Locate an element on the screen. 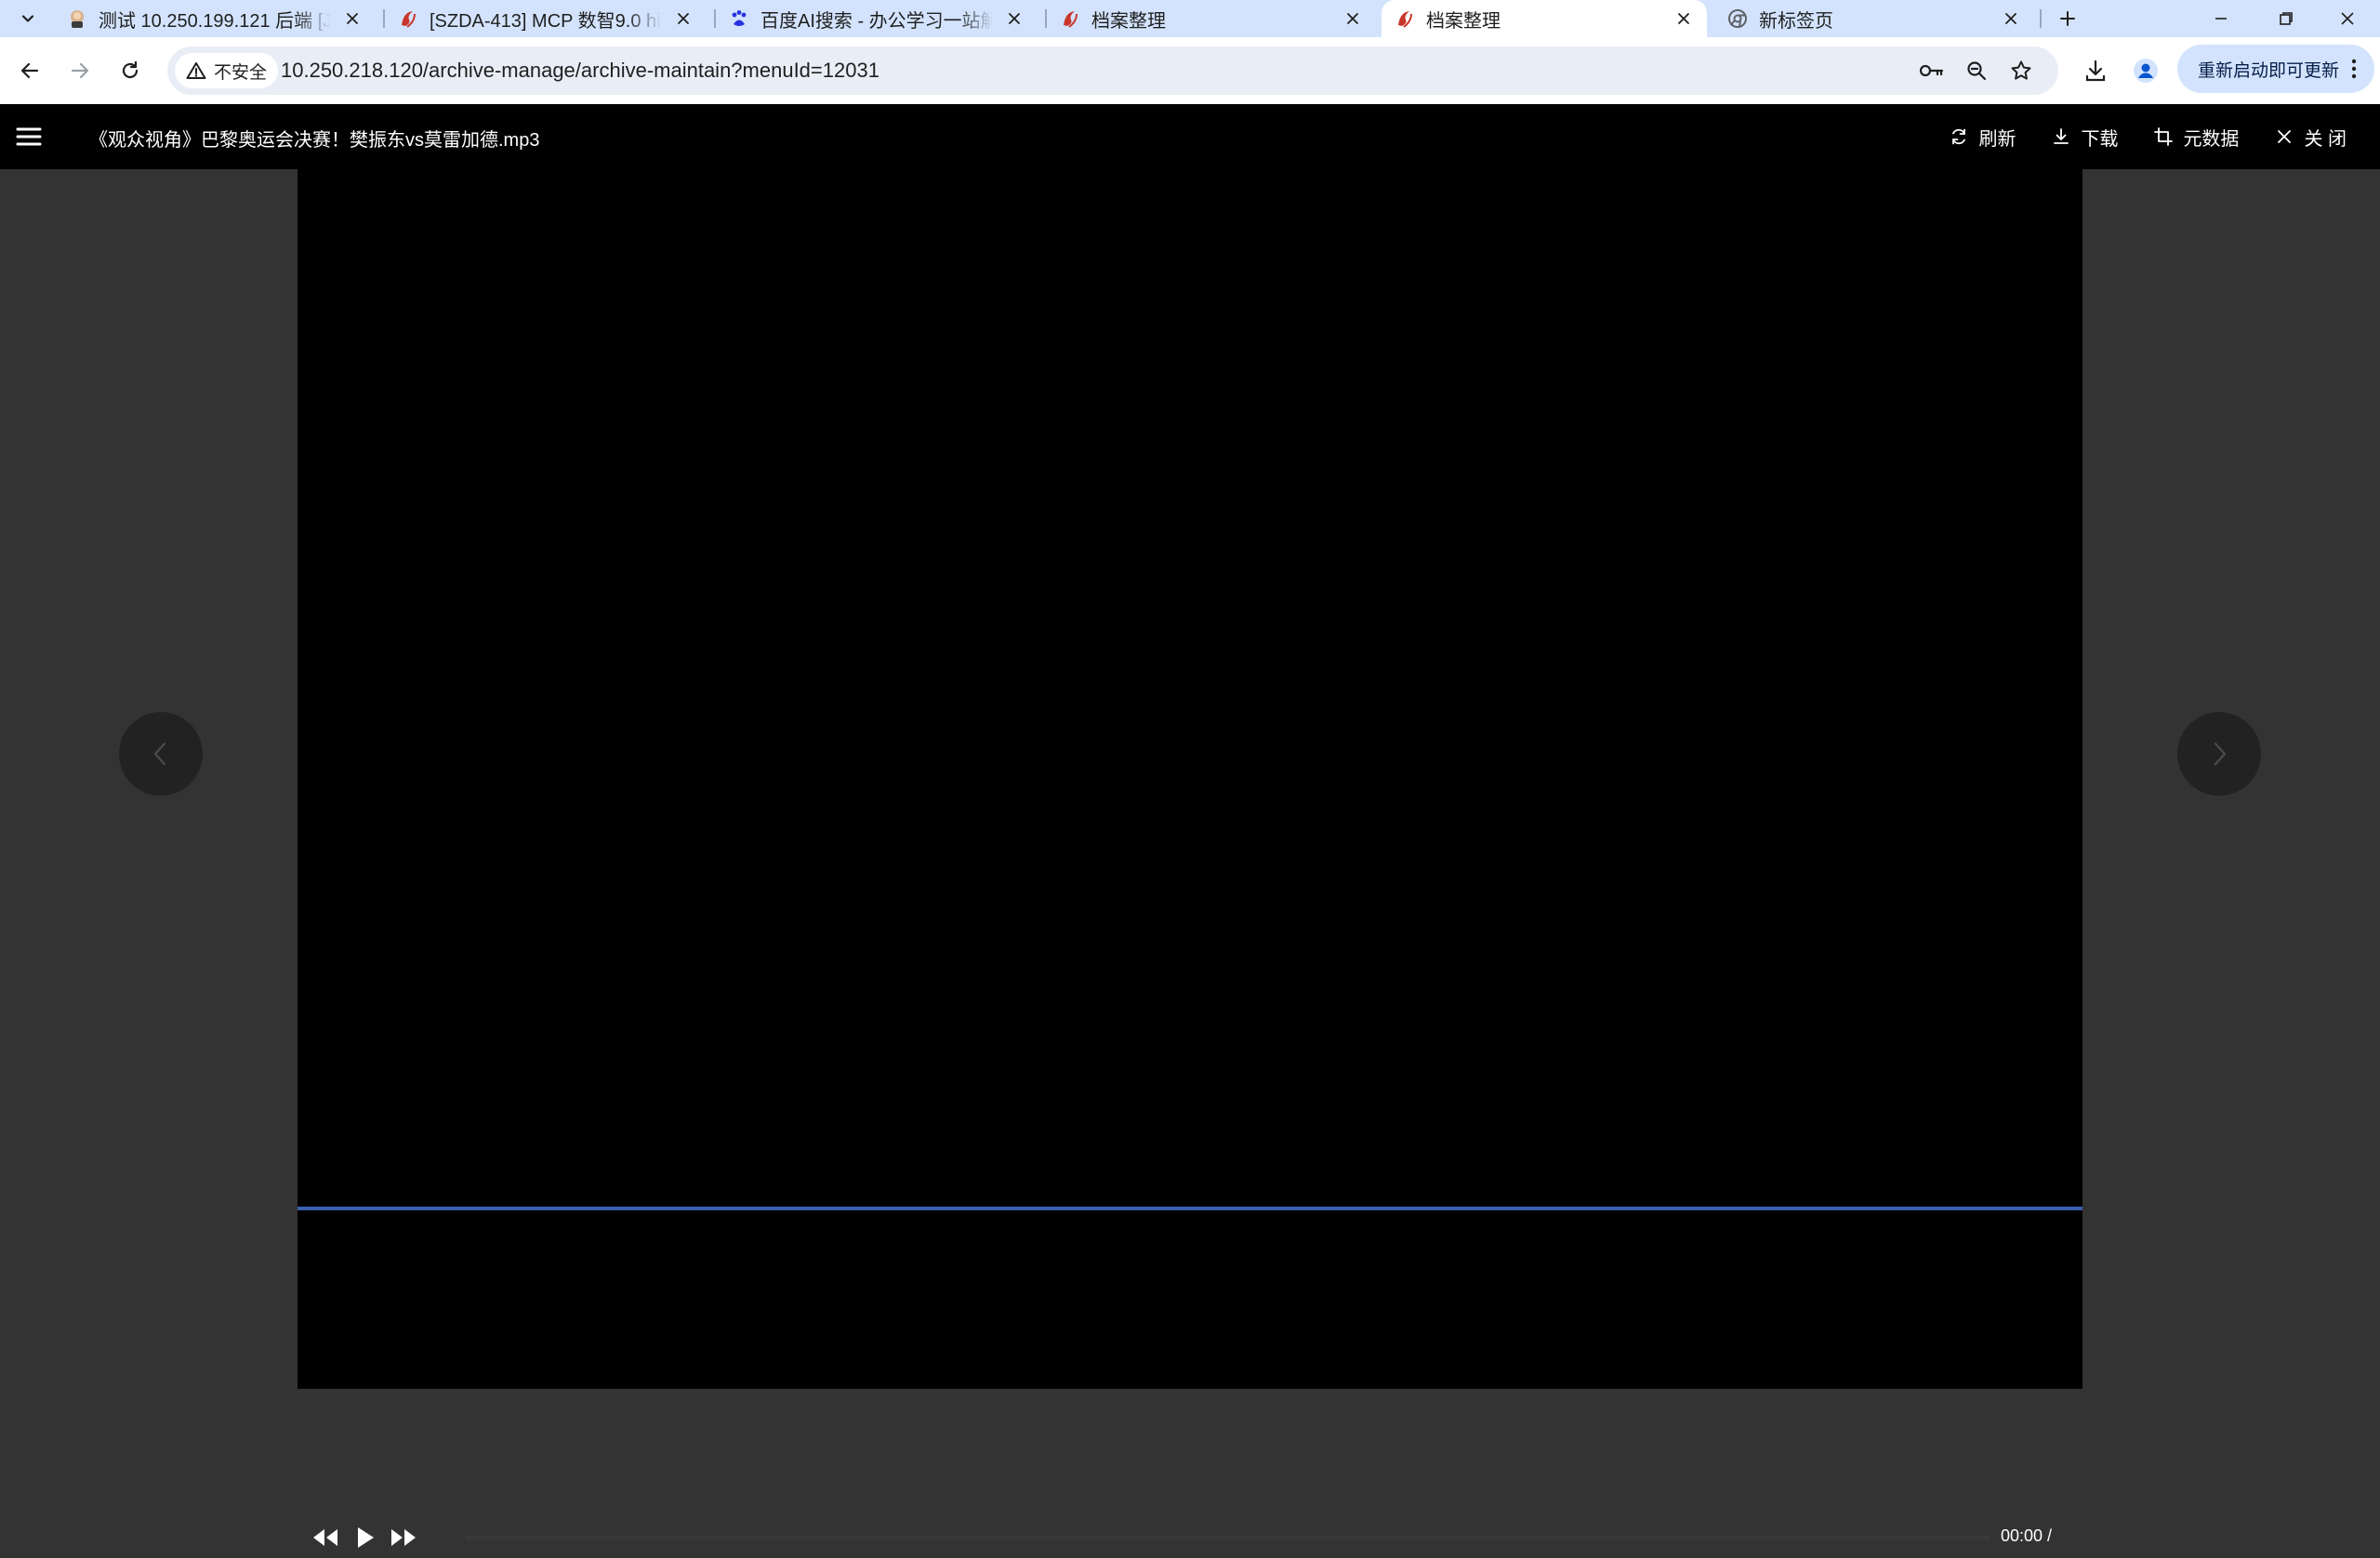  browser-tab-baidu: 百度AI搜索 - 办公学习一站解决 is located at coordinates (877, 18).